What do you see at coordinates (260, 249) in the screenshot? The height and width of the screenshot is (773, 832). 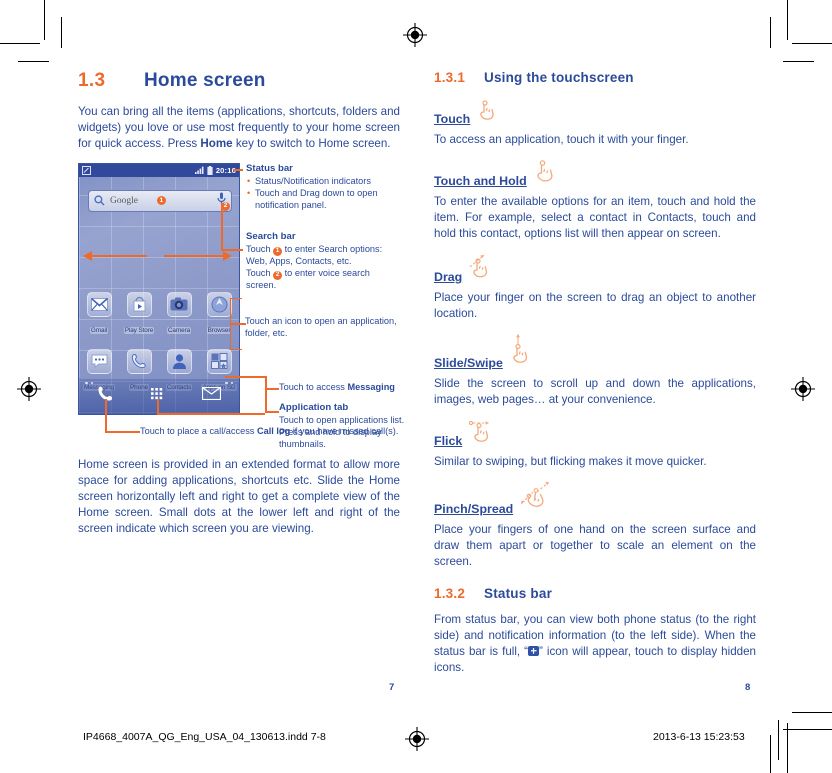 I see `callout-text: Touch` at bounding box center [260, 249].